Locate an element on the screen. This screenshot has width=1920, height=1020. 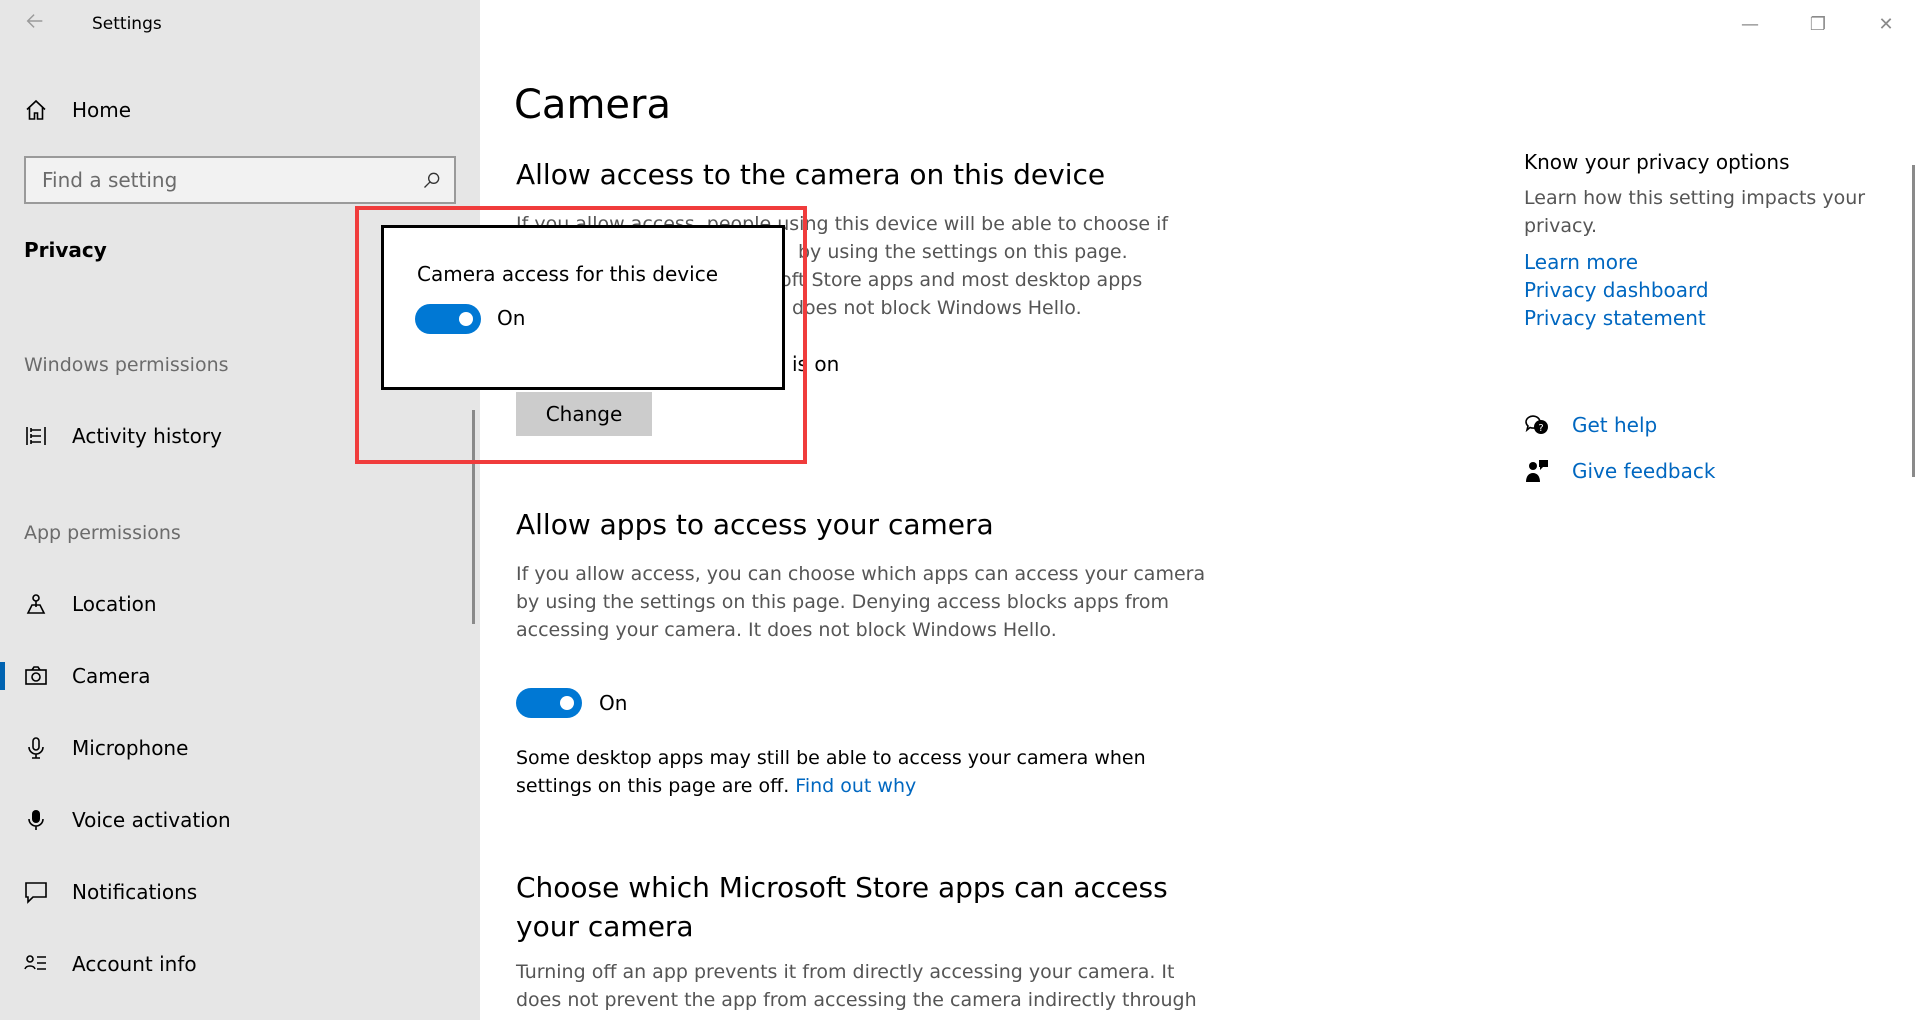
apps-access-heading: Allow apps to access your camera is located at coordinates (755, 524).